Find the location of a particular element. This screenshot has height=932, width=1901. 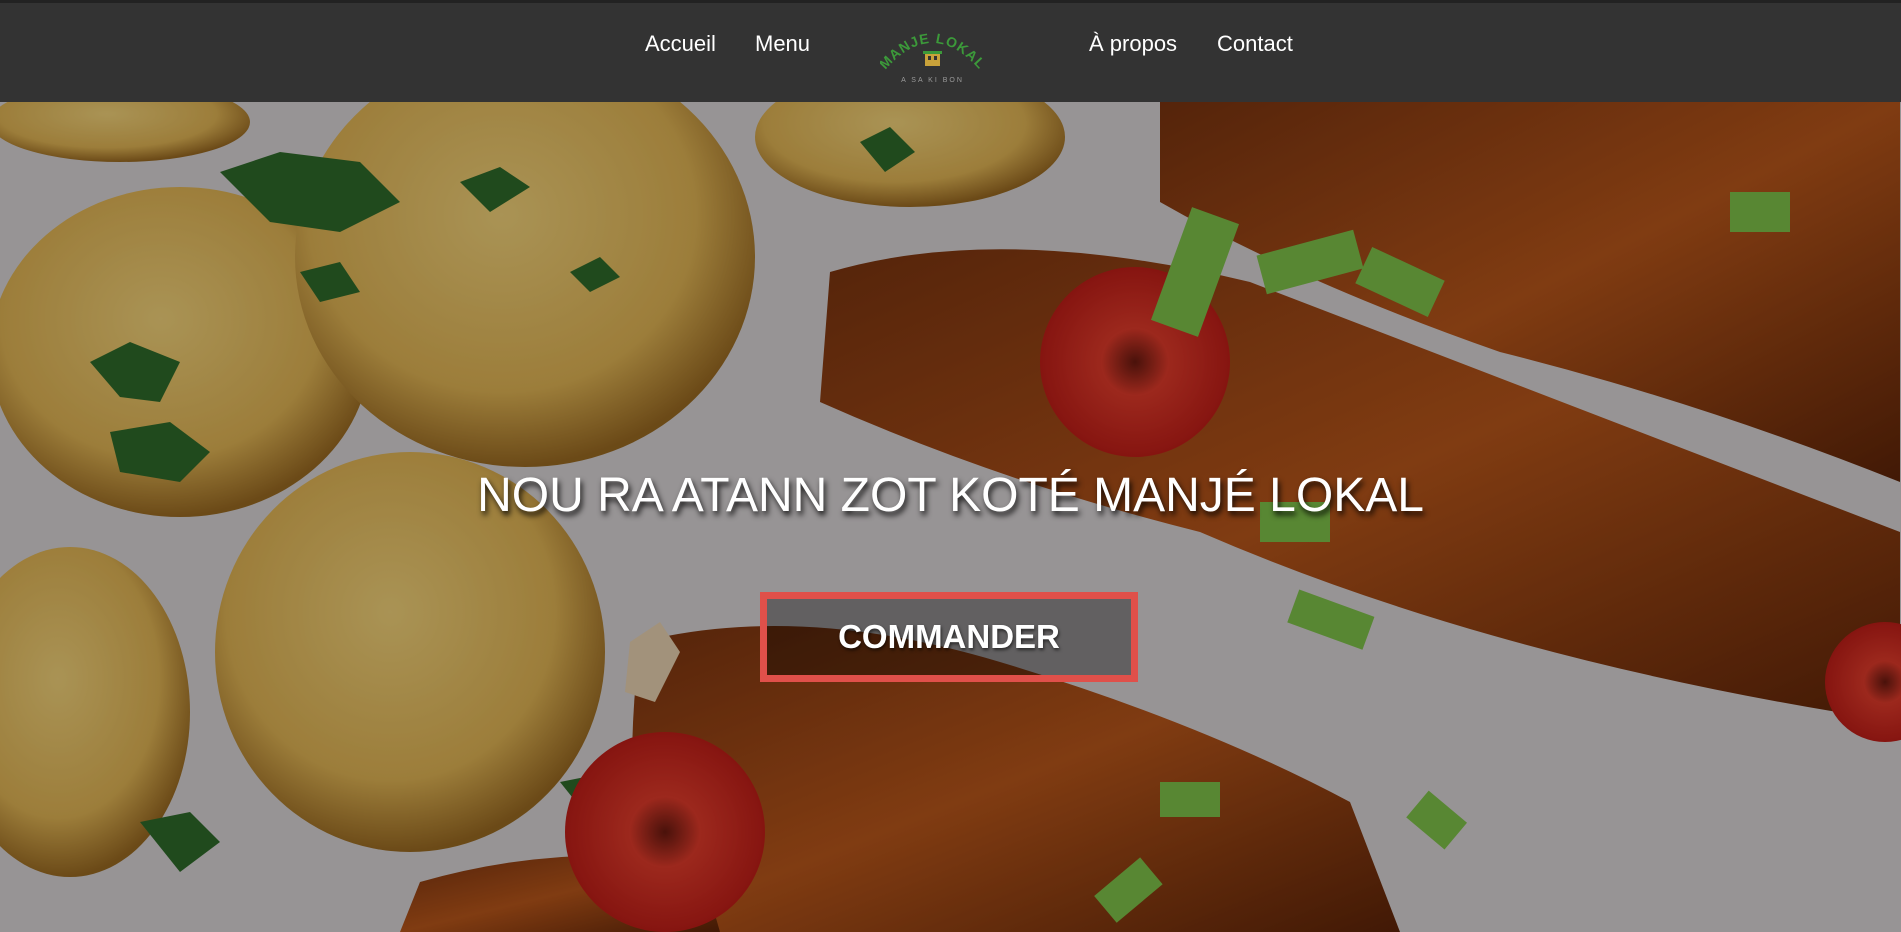

nav-link-contact: Contact is located at coordinates (1255, 44).